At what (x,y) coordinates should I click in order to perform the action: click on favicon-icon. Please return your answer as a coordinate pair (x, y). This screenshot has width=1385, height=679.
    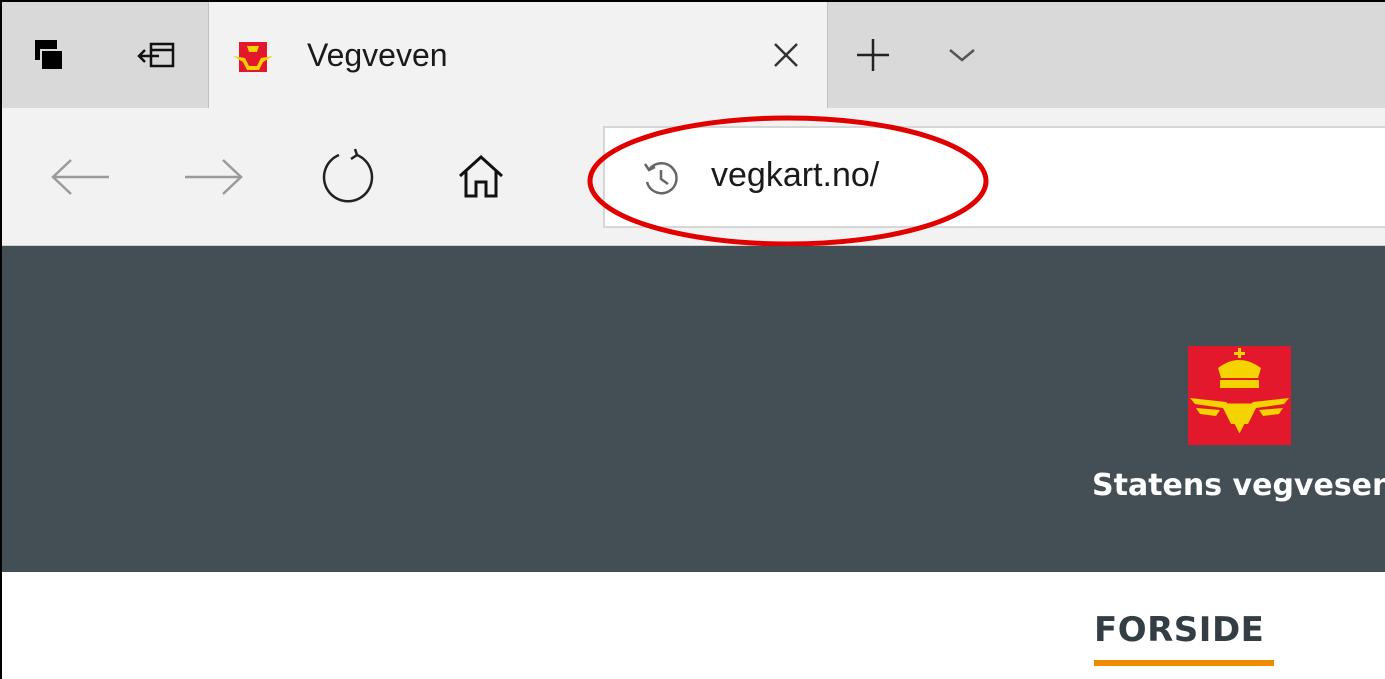
    Looking at the image, I should click on (253, 57).